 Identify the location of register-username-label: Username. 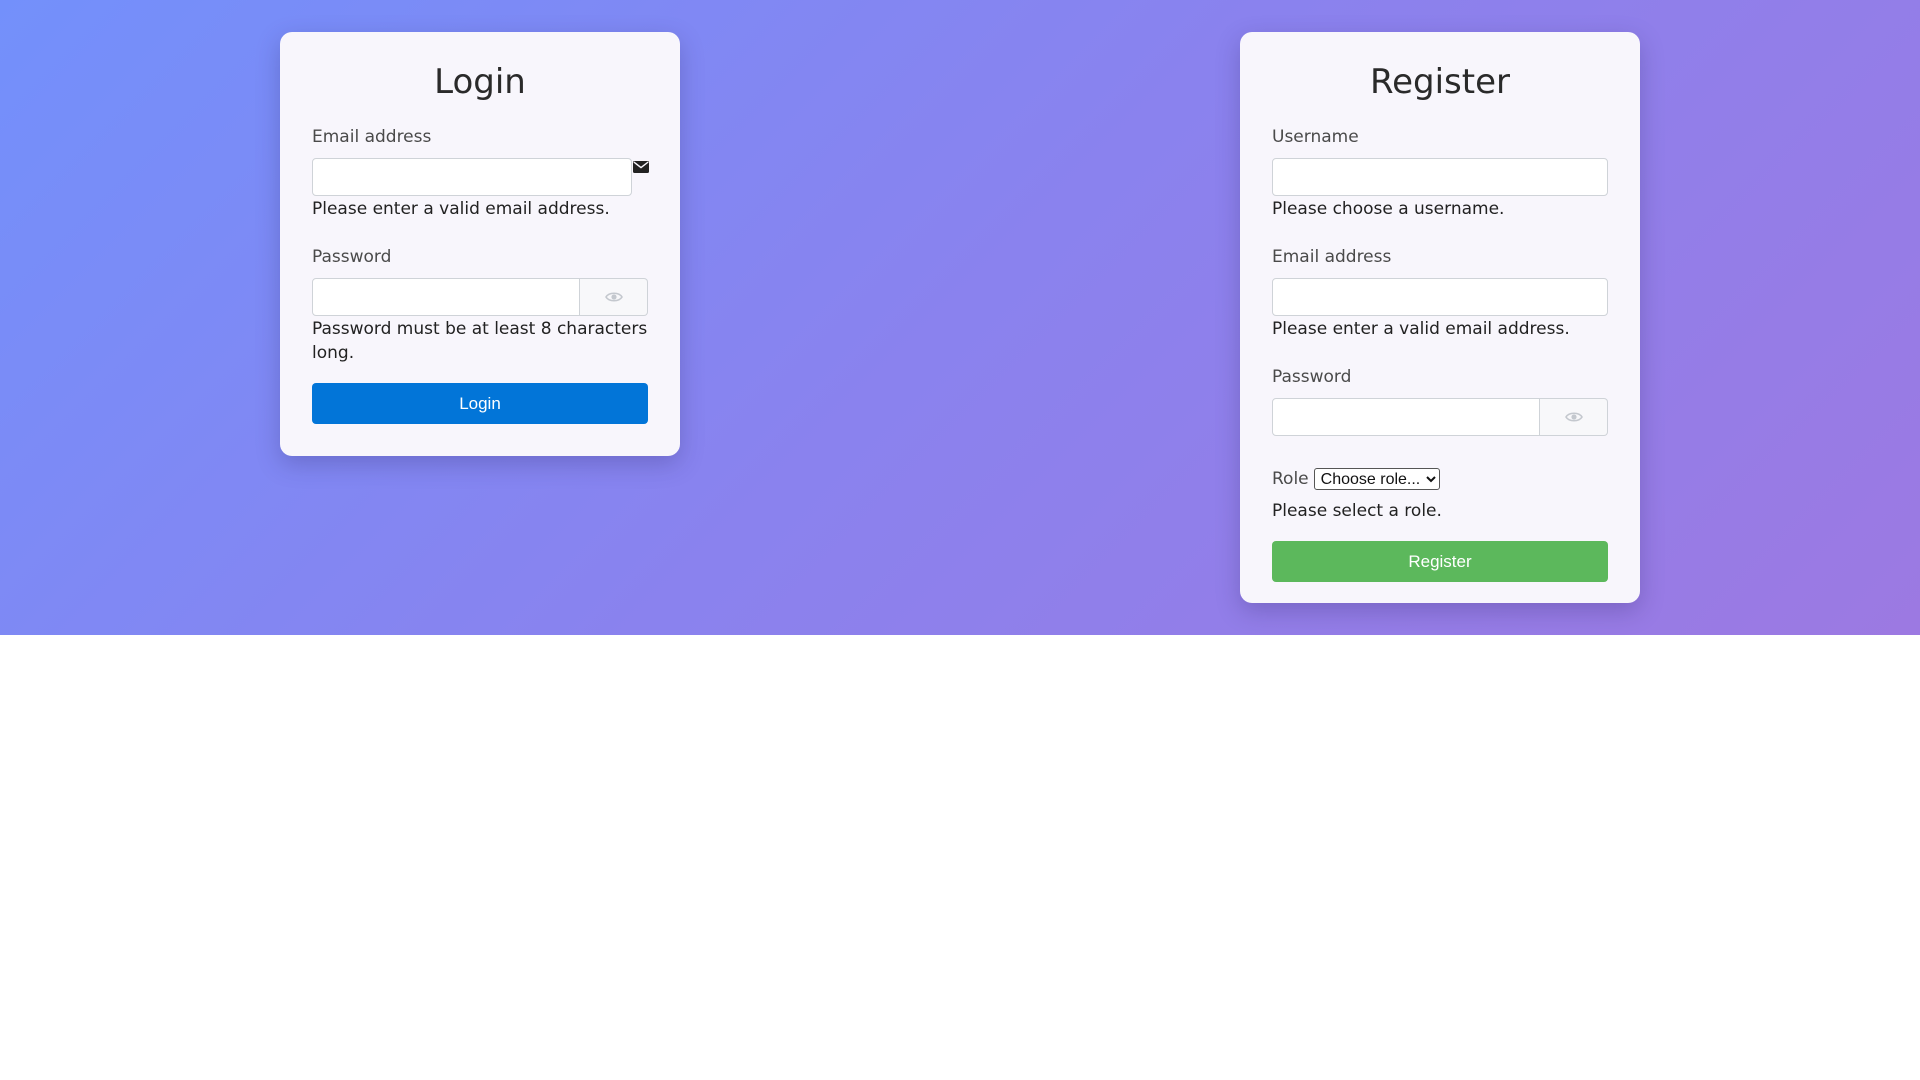
(1315, 137).